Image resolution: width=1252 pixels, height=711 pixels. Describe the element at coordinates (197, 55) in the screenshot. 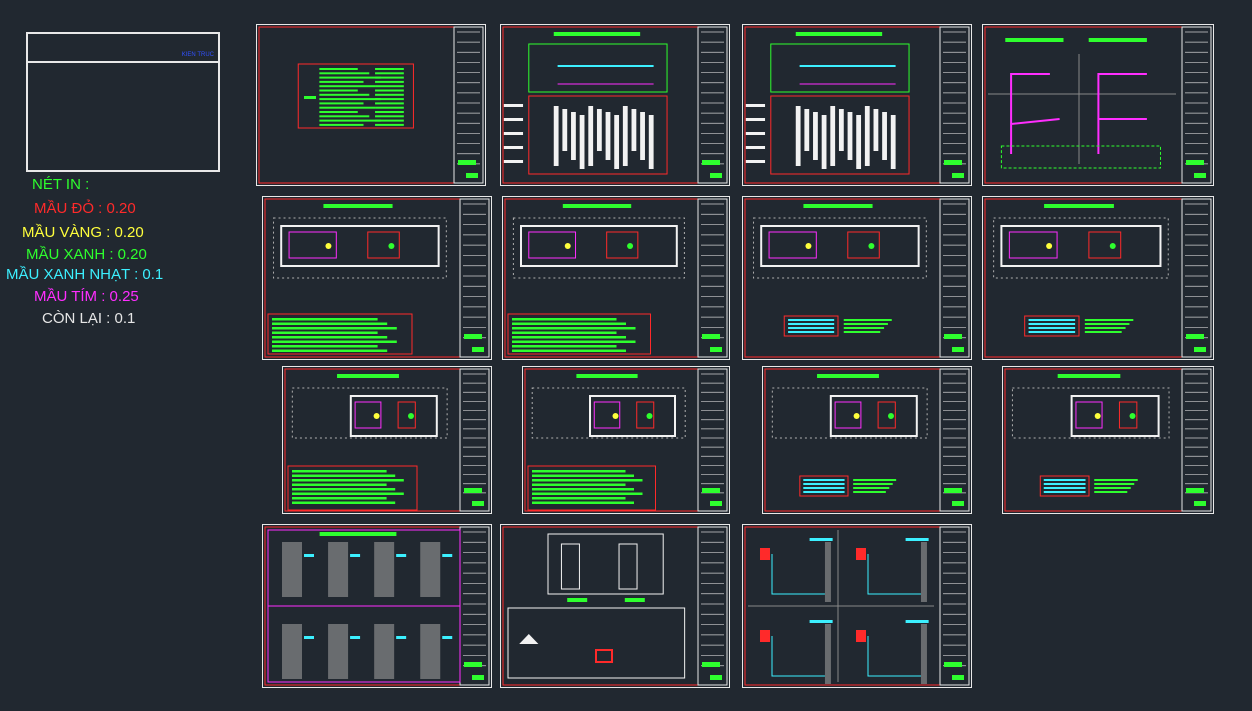

I see `title-block-tag: KIEN TRUC` at that location.